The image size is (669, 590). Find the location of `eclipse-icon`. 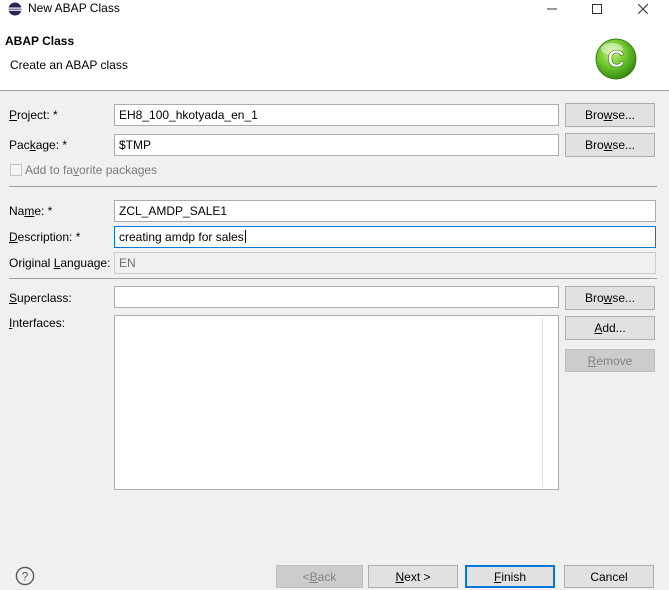

eclipse-icon is located at coordinates (15, 9).